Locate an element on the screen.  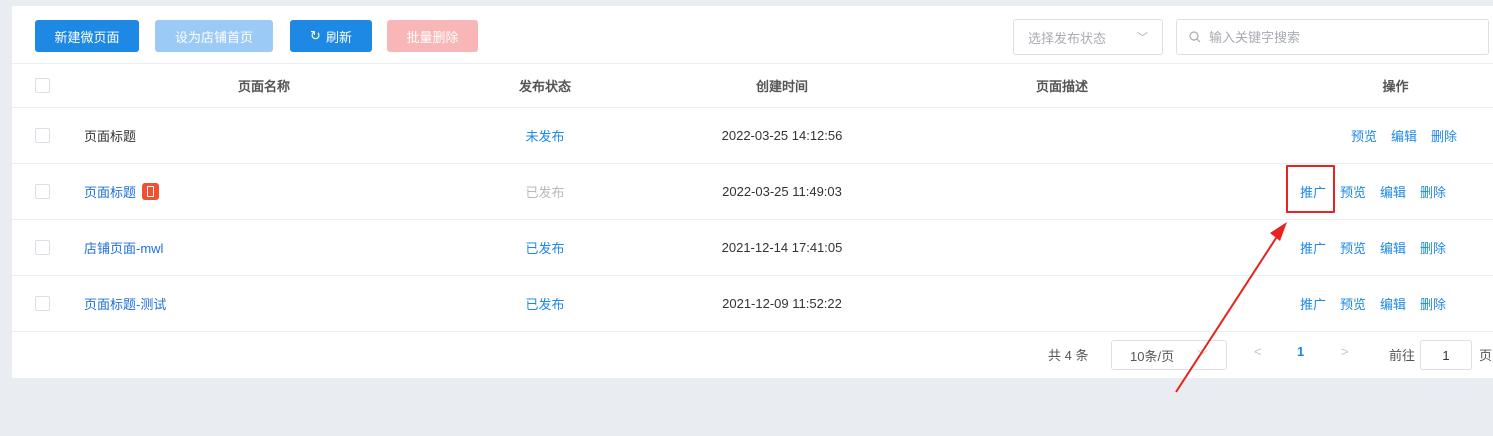
created-time: 2021-12-09 11:52:22 is located at coordinates (782, 303).